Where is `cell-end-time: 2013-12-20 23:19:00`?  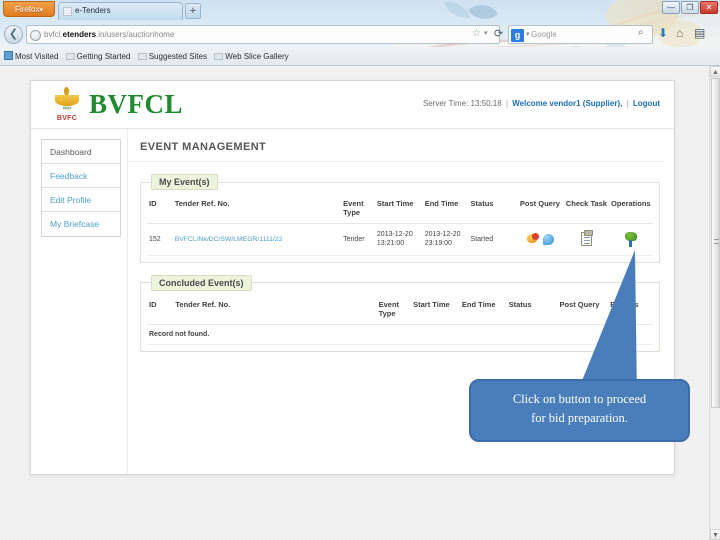 cell-end-time: 2013-12-20 23:19:00 is located at coordinates (445, 239).